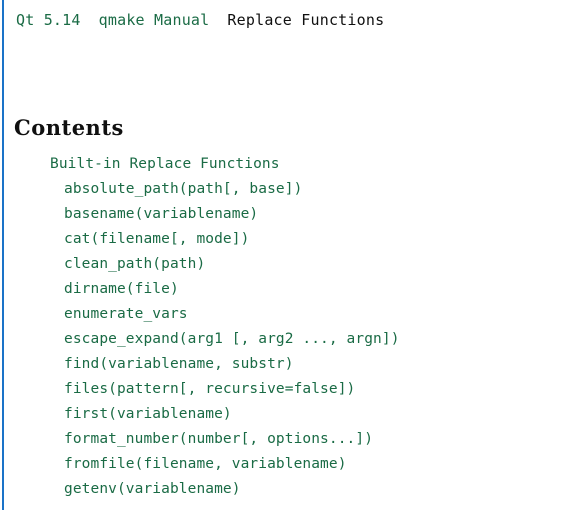 The image size is (572, 510). Describe the element at coordinates (286, 389) in the screenshot. I see `toc-item-files: files(pattern[, recursive=false])` at that location.